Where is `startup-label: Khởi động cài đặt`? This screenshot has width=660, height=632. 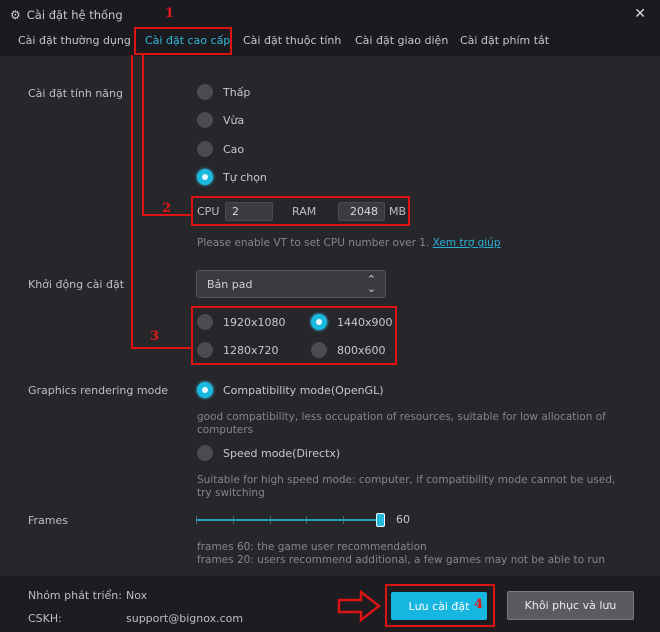
startup-label: Khởi động cài đặt is located at coordinates (76, 284).